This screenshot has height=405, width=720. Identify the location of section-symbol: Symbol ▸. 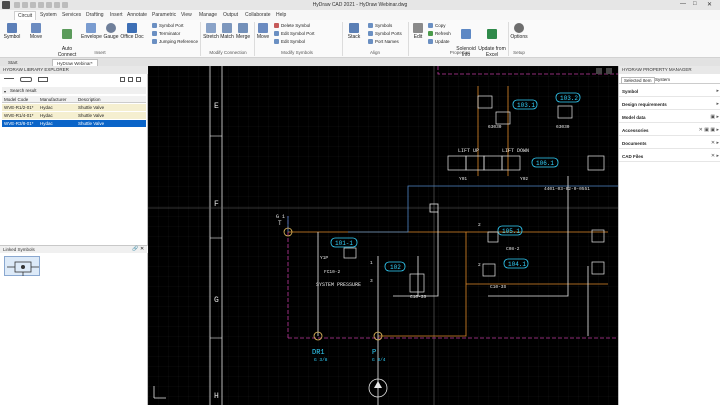
(669, 91).